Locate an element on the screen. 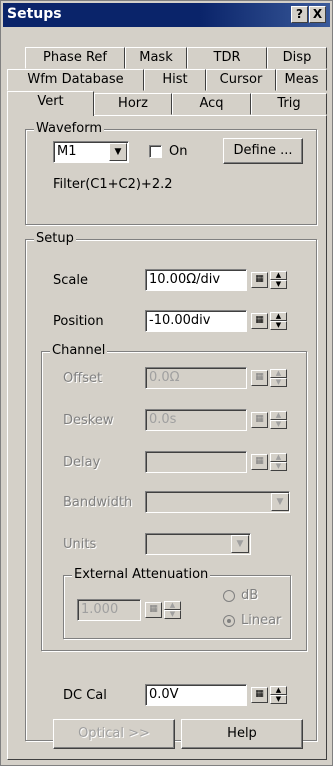 This screenshot has width=335, height=768. attenuation-db-label: dB is located at coordinates (250, 595).